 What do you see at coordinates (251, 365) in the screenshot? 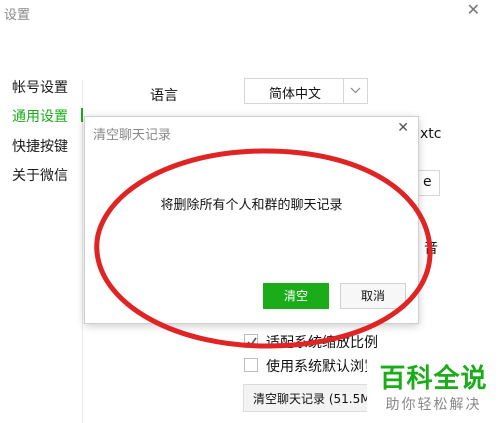
I see `default-browser-checkbox` at bounding box center [251, 365].